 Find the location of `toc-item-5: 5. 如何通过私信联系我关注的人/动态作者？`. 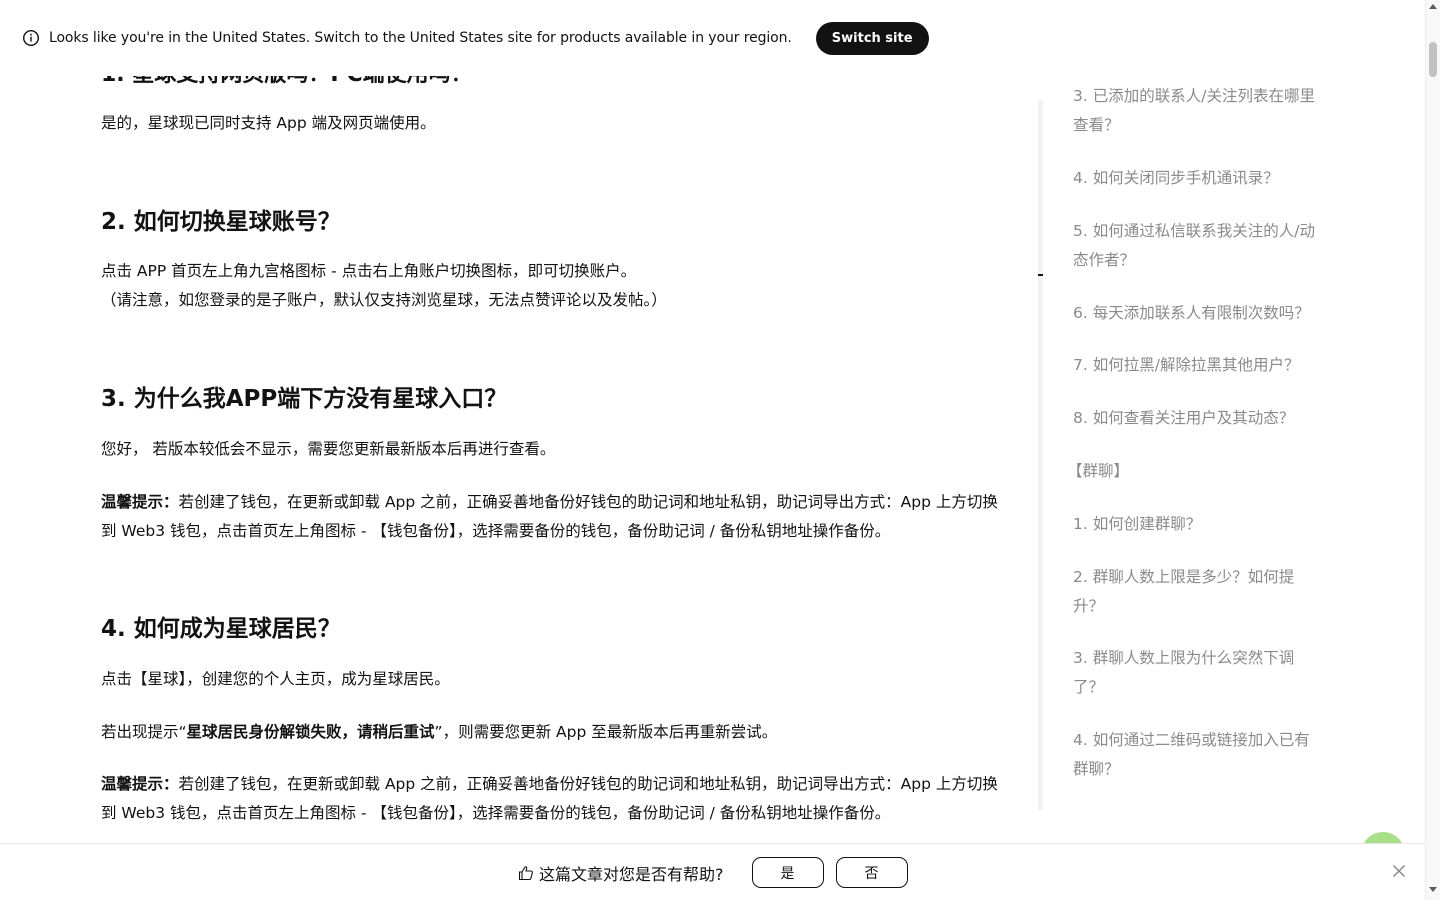

toc-item-5: 5. 如何通过私信联系我关注的人/动态作者？ is located at coordinates (1198, 246).